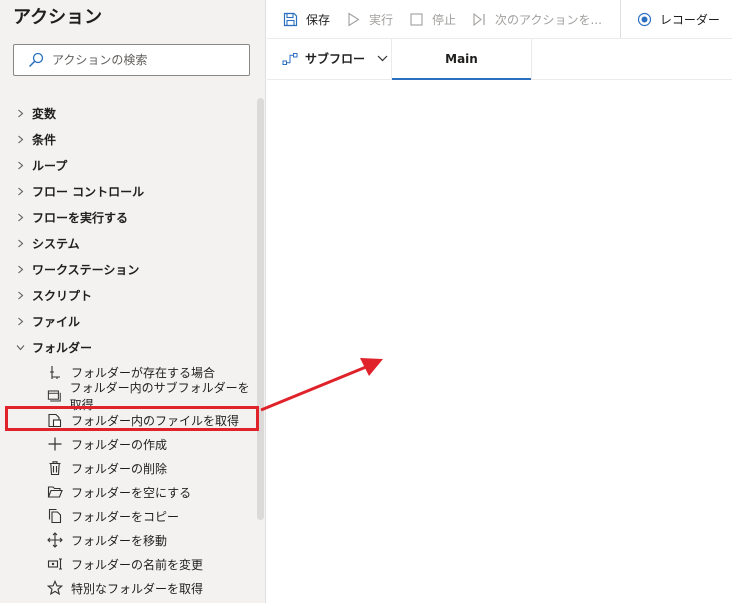 Image resolution: width=732 pixels, height=603 pixels. I want to click on category-run-flow: フローを実行する, so click(128, 217).